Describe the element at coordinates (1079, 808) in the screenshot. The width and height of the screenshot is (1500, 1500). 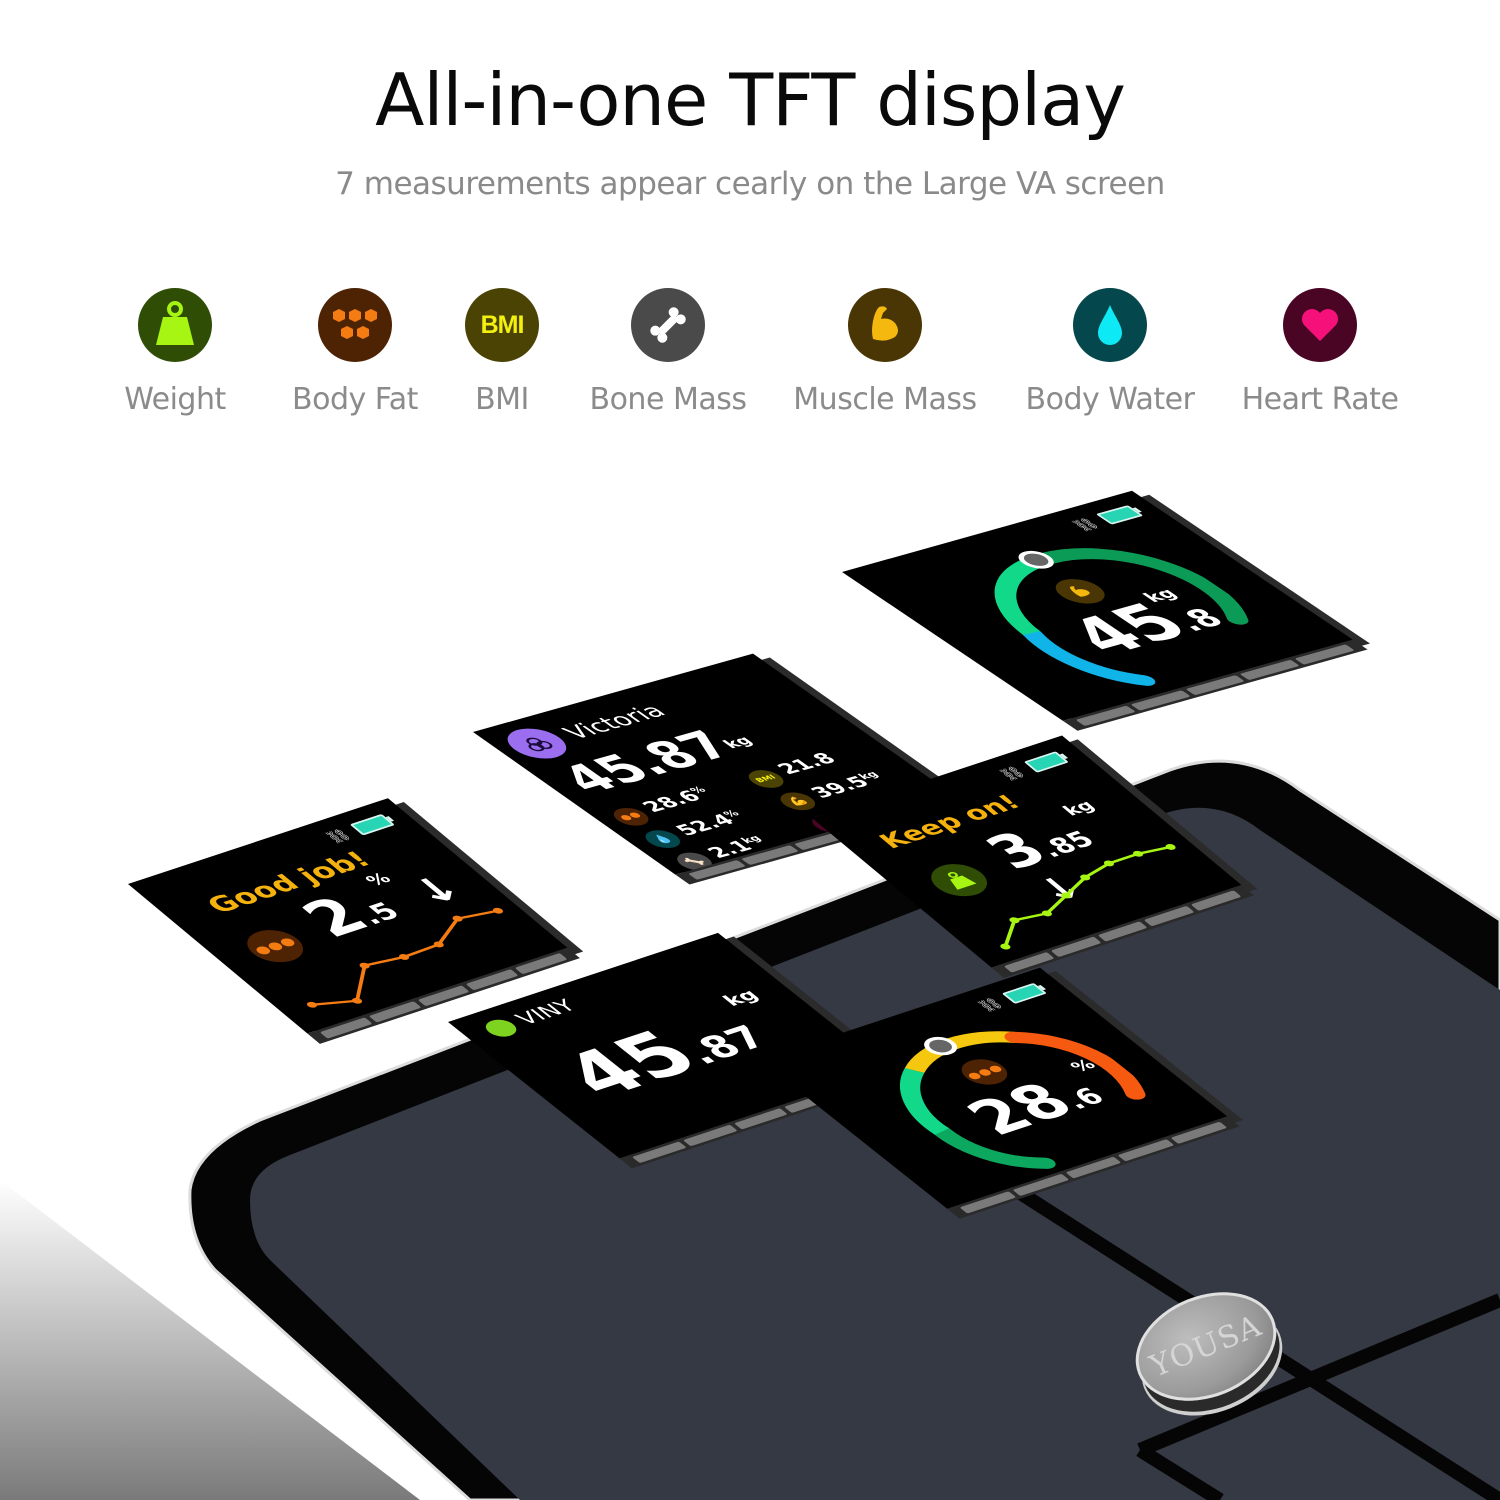
I see `change-unit: kg` at that location.